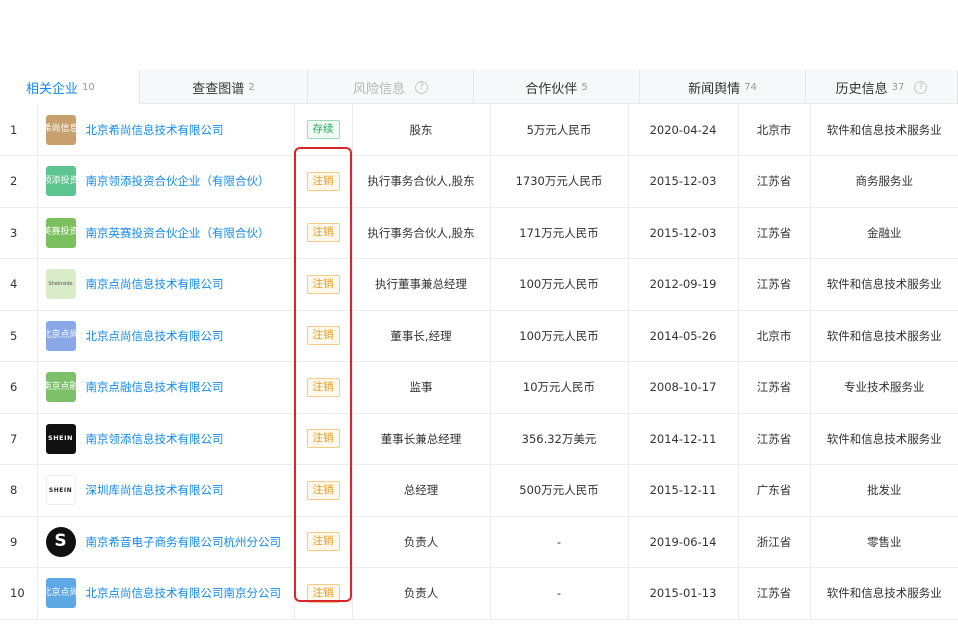 The height and width of the screenshot is (637, 958). I want to click on tab-1: 查查图谱 2, so click(224, 87).